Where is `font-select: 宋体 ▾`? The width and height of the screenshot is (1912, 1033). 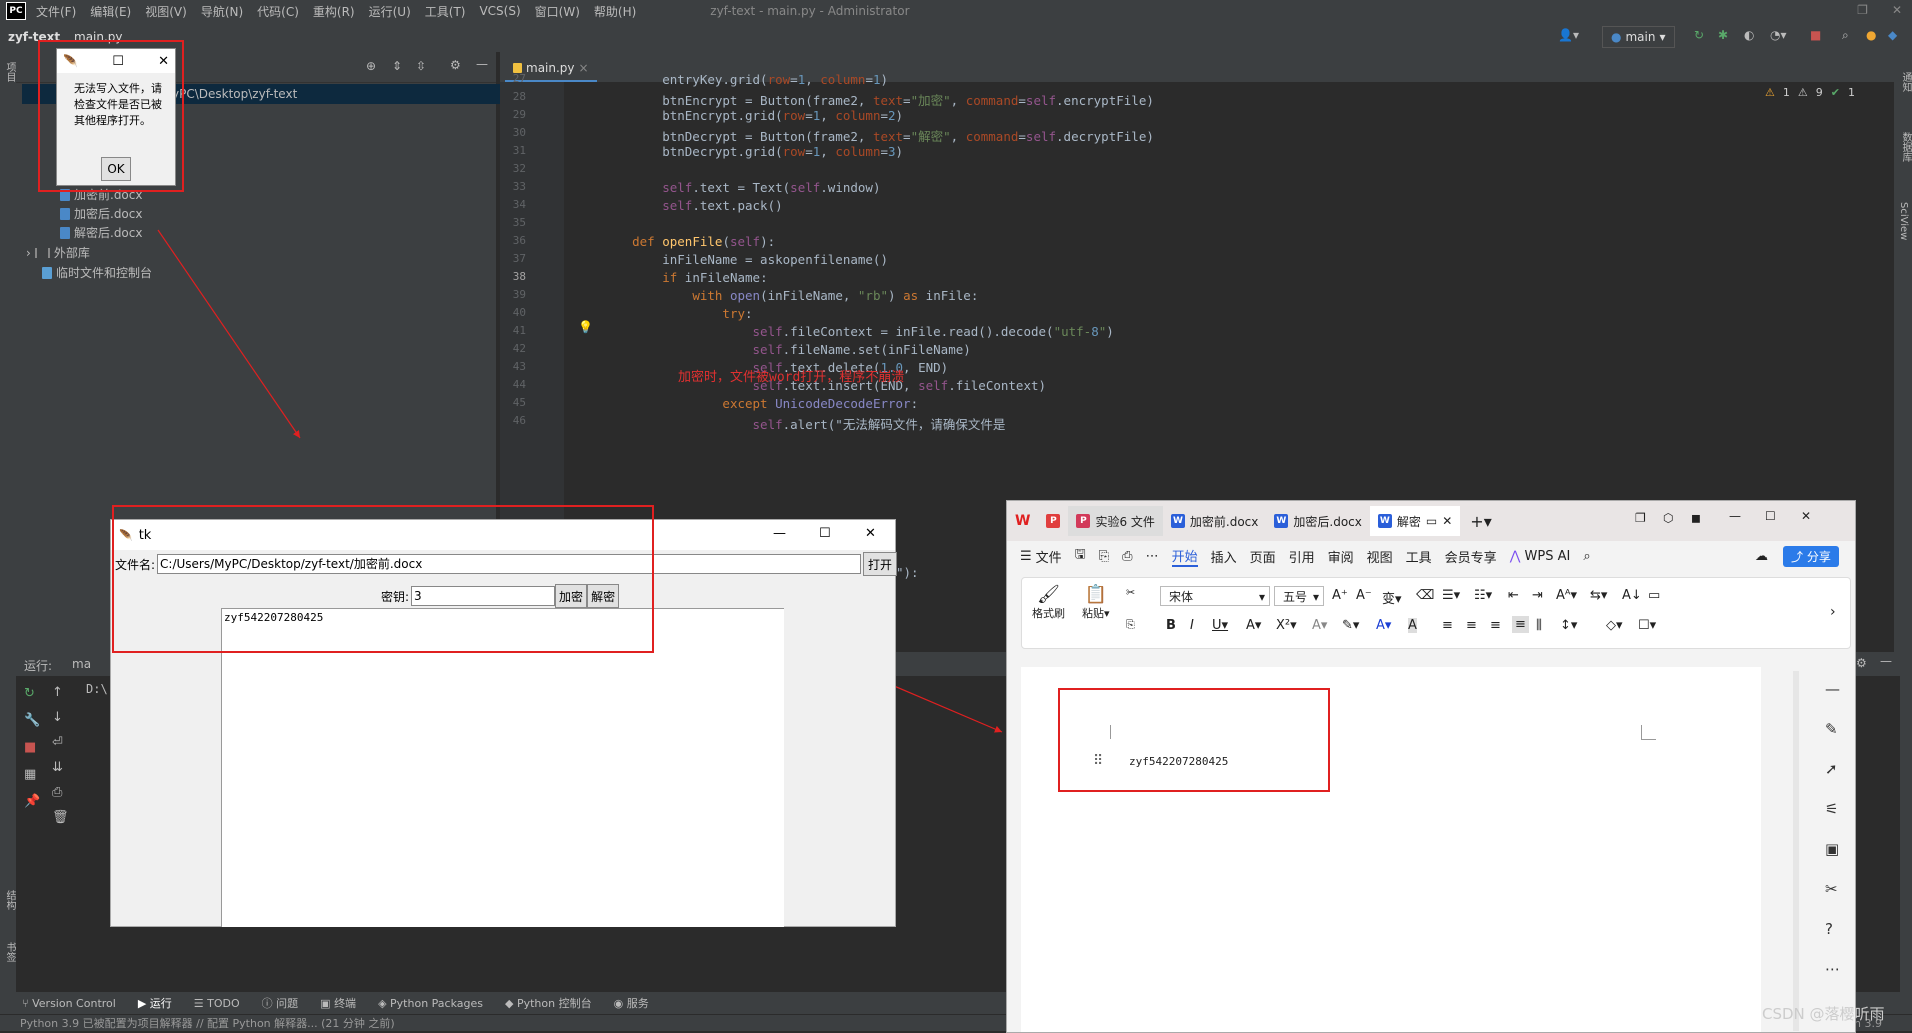
font-select: 宋体 ▾ is located at coordinates (1215, 596).